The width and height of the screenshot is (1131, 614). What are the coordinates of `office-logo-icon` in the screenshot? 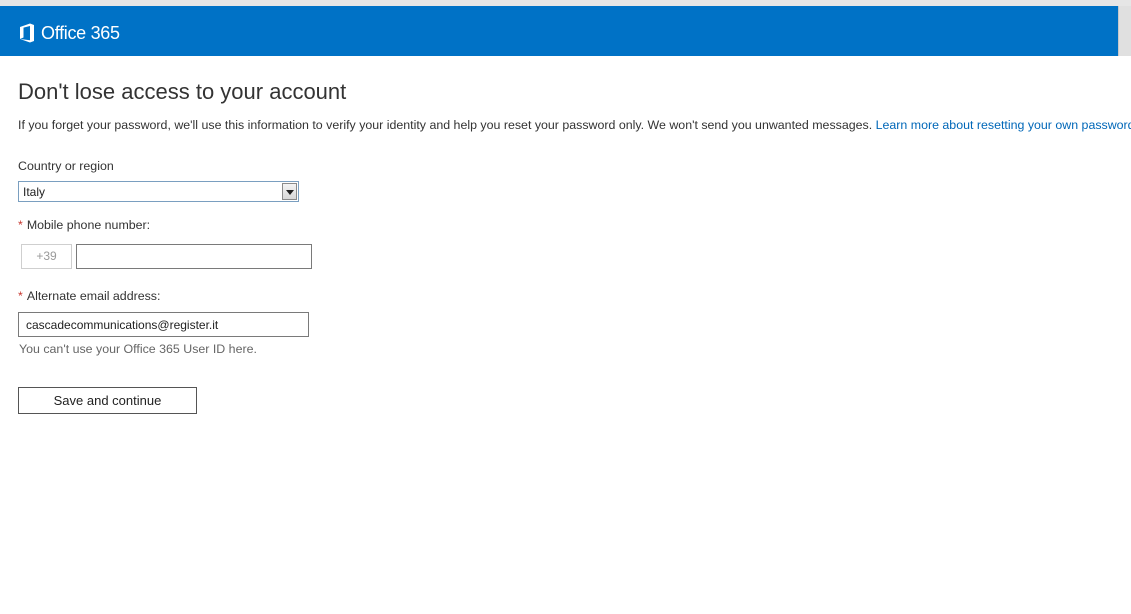 It's located at (27, 33).